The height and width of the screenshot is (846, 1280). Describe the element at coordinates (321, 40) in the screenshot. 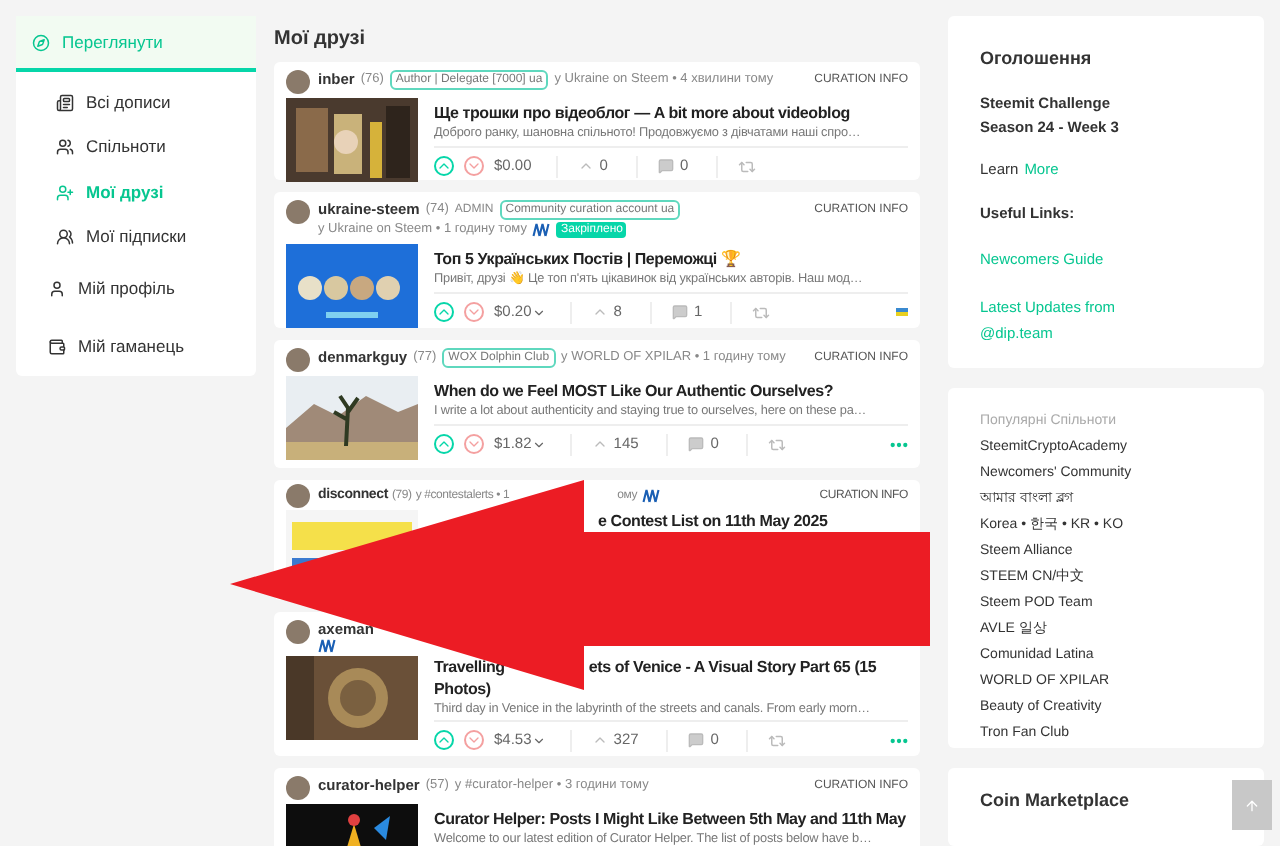

I see `feed-title: Мої друзі` at that location.